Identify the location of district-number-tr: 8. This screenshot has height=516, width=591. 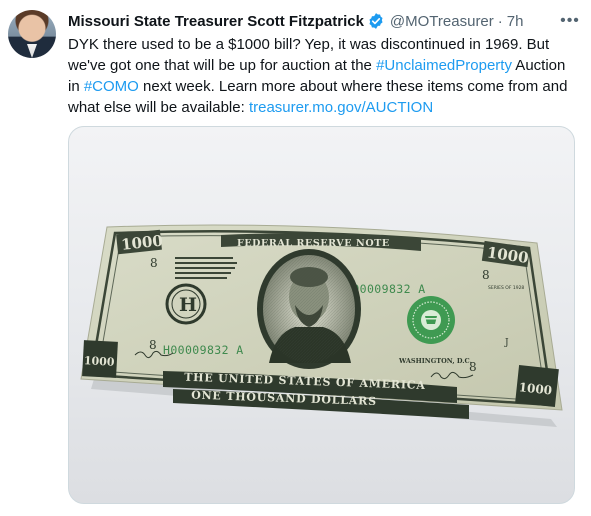
(486, 275).